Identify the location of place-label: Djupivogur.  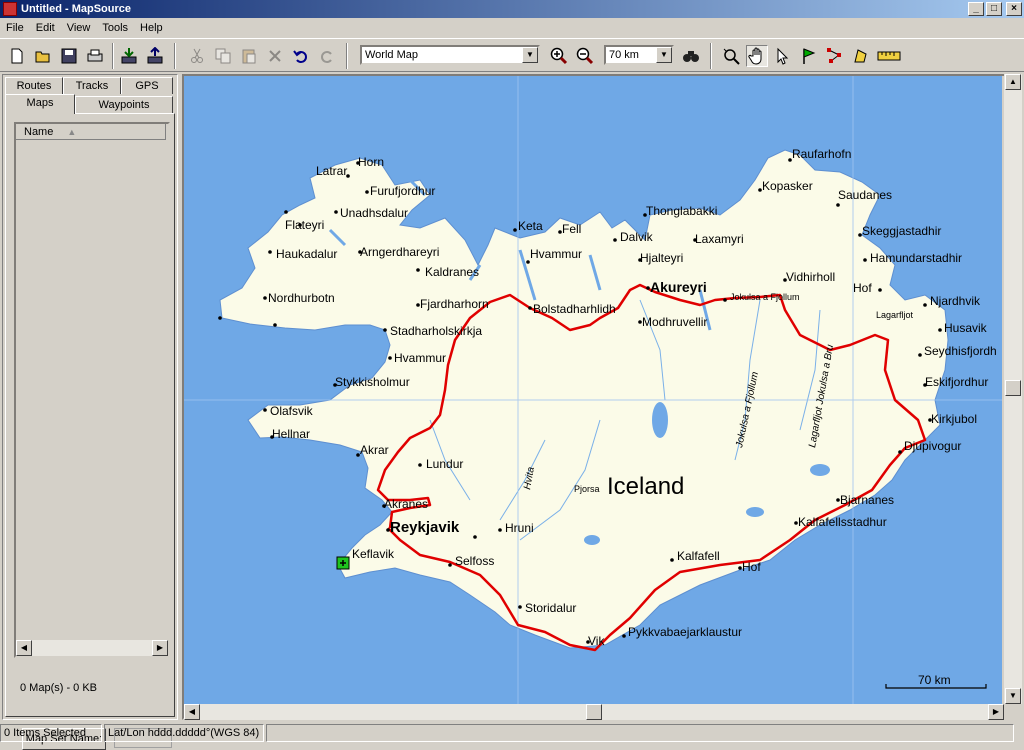
(932, 446).